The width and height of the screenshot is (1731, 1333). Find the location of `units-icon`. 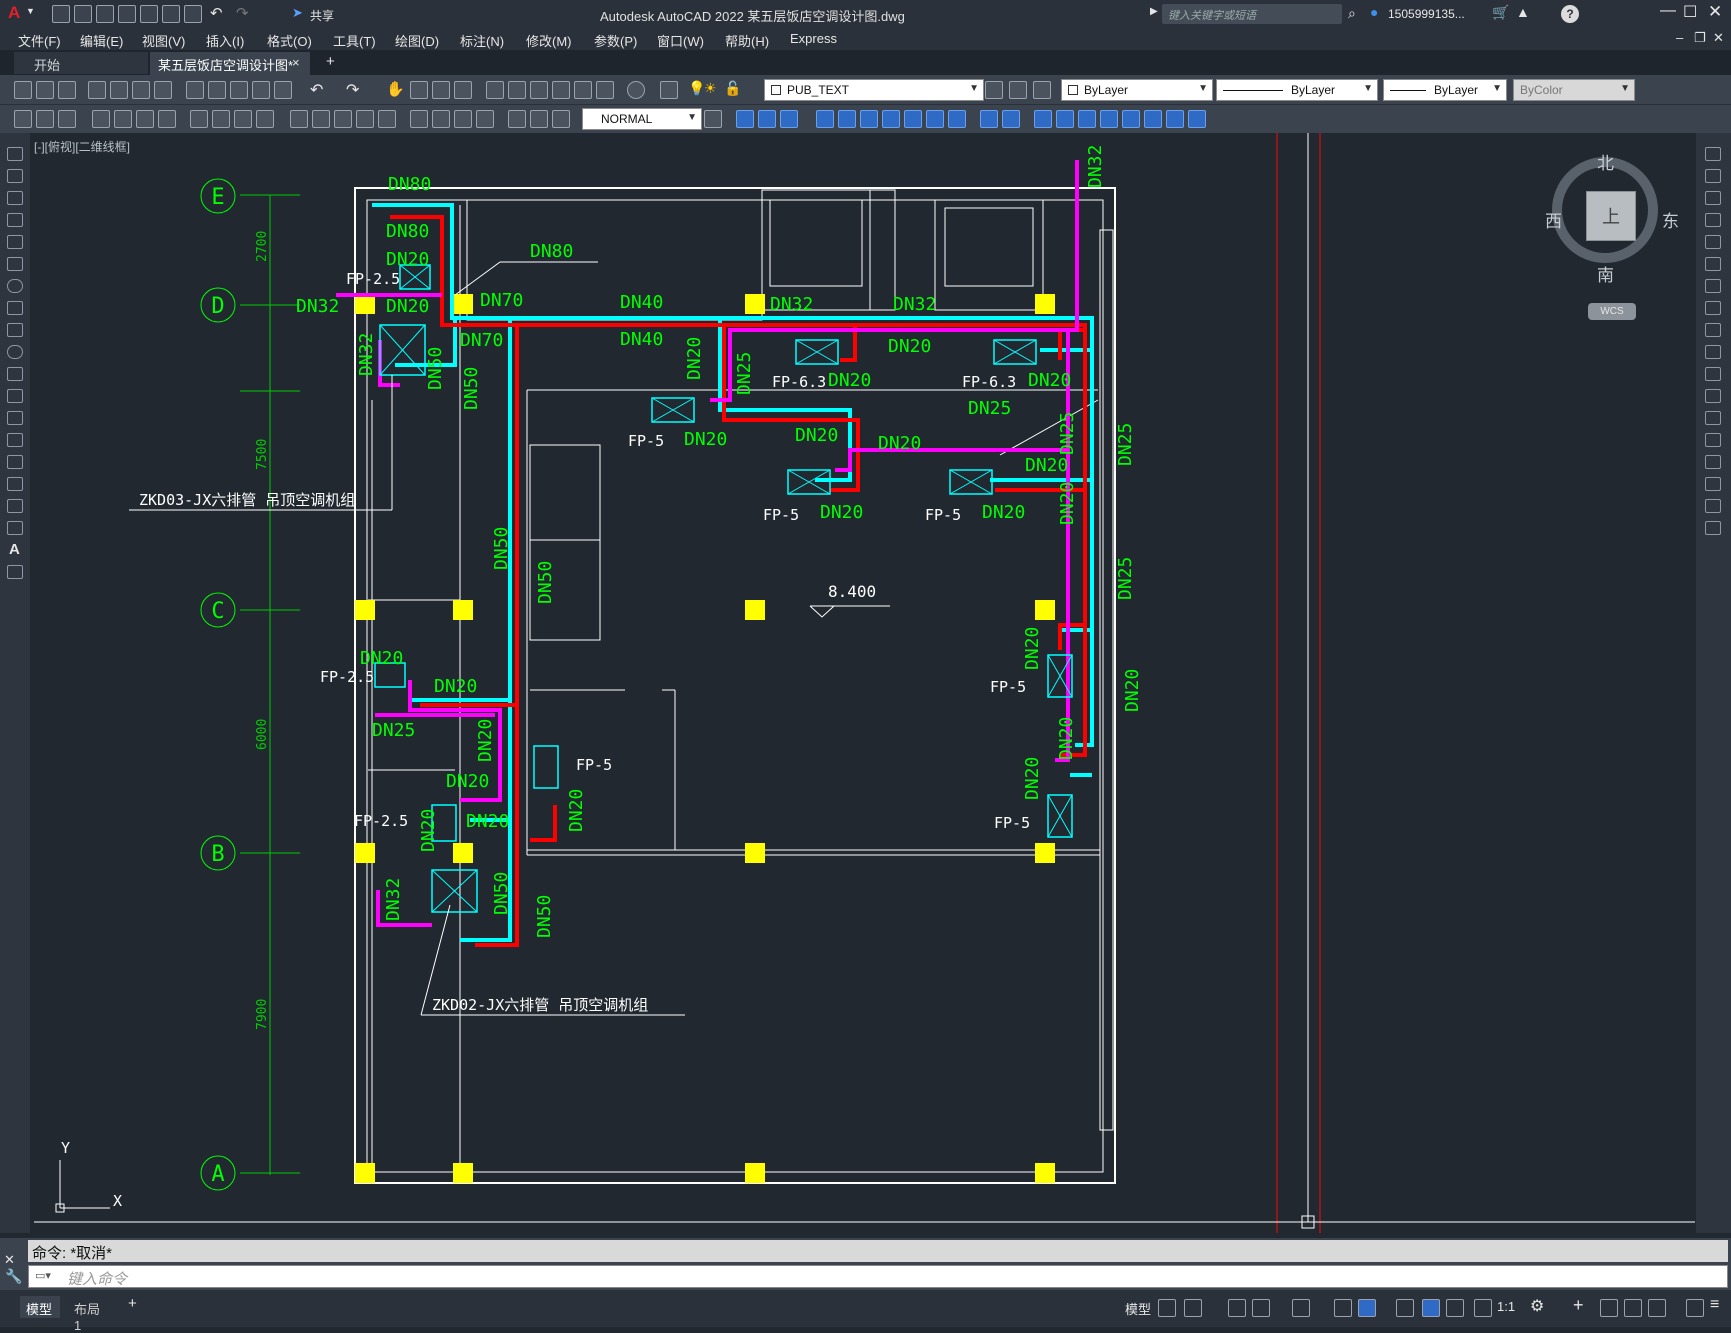

units-icon is located at coordinates (1609, 1308).